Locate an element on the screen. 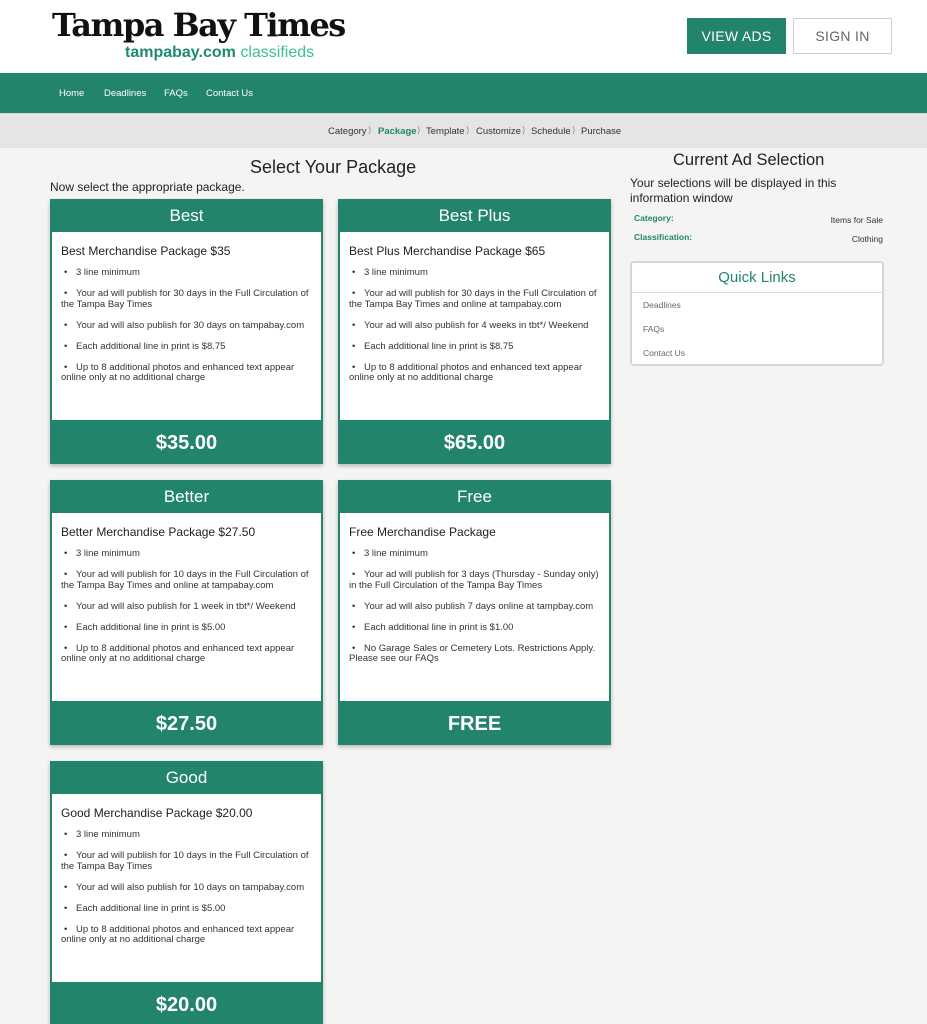 The width and height of the screenshot is (927, 1024). package-name: Better is located at coordinates (186, 496).